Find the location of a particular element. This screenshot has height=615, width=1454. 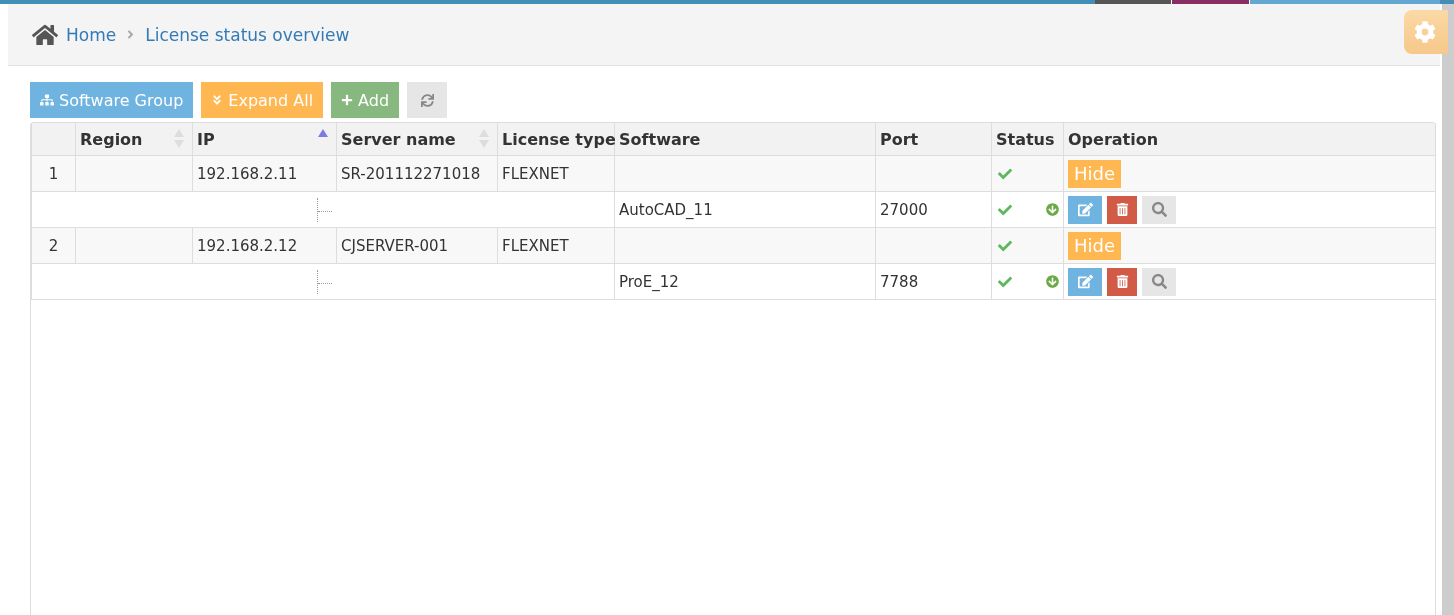

table-cell: ProE_12 is located at coordinates (745, 281).